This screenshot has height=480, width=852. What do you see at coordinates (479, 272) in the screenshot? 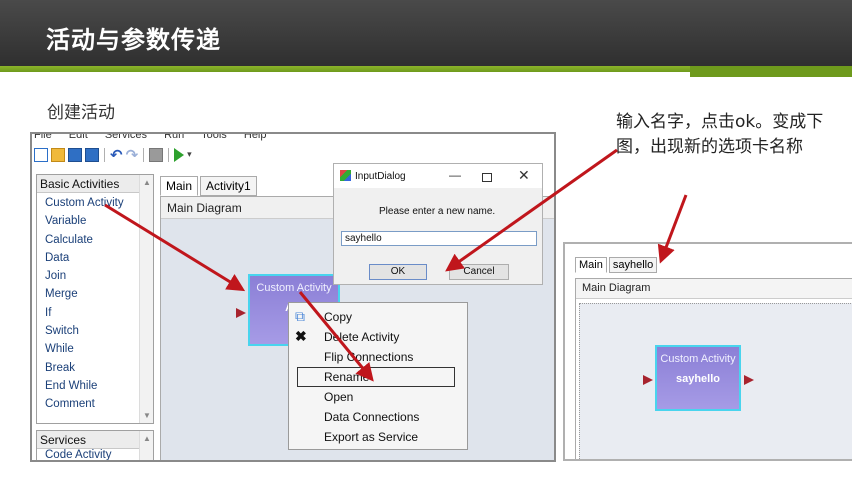
I see `cancel-button: Cancel` at bounding box center [479, 272].